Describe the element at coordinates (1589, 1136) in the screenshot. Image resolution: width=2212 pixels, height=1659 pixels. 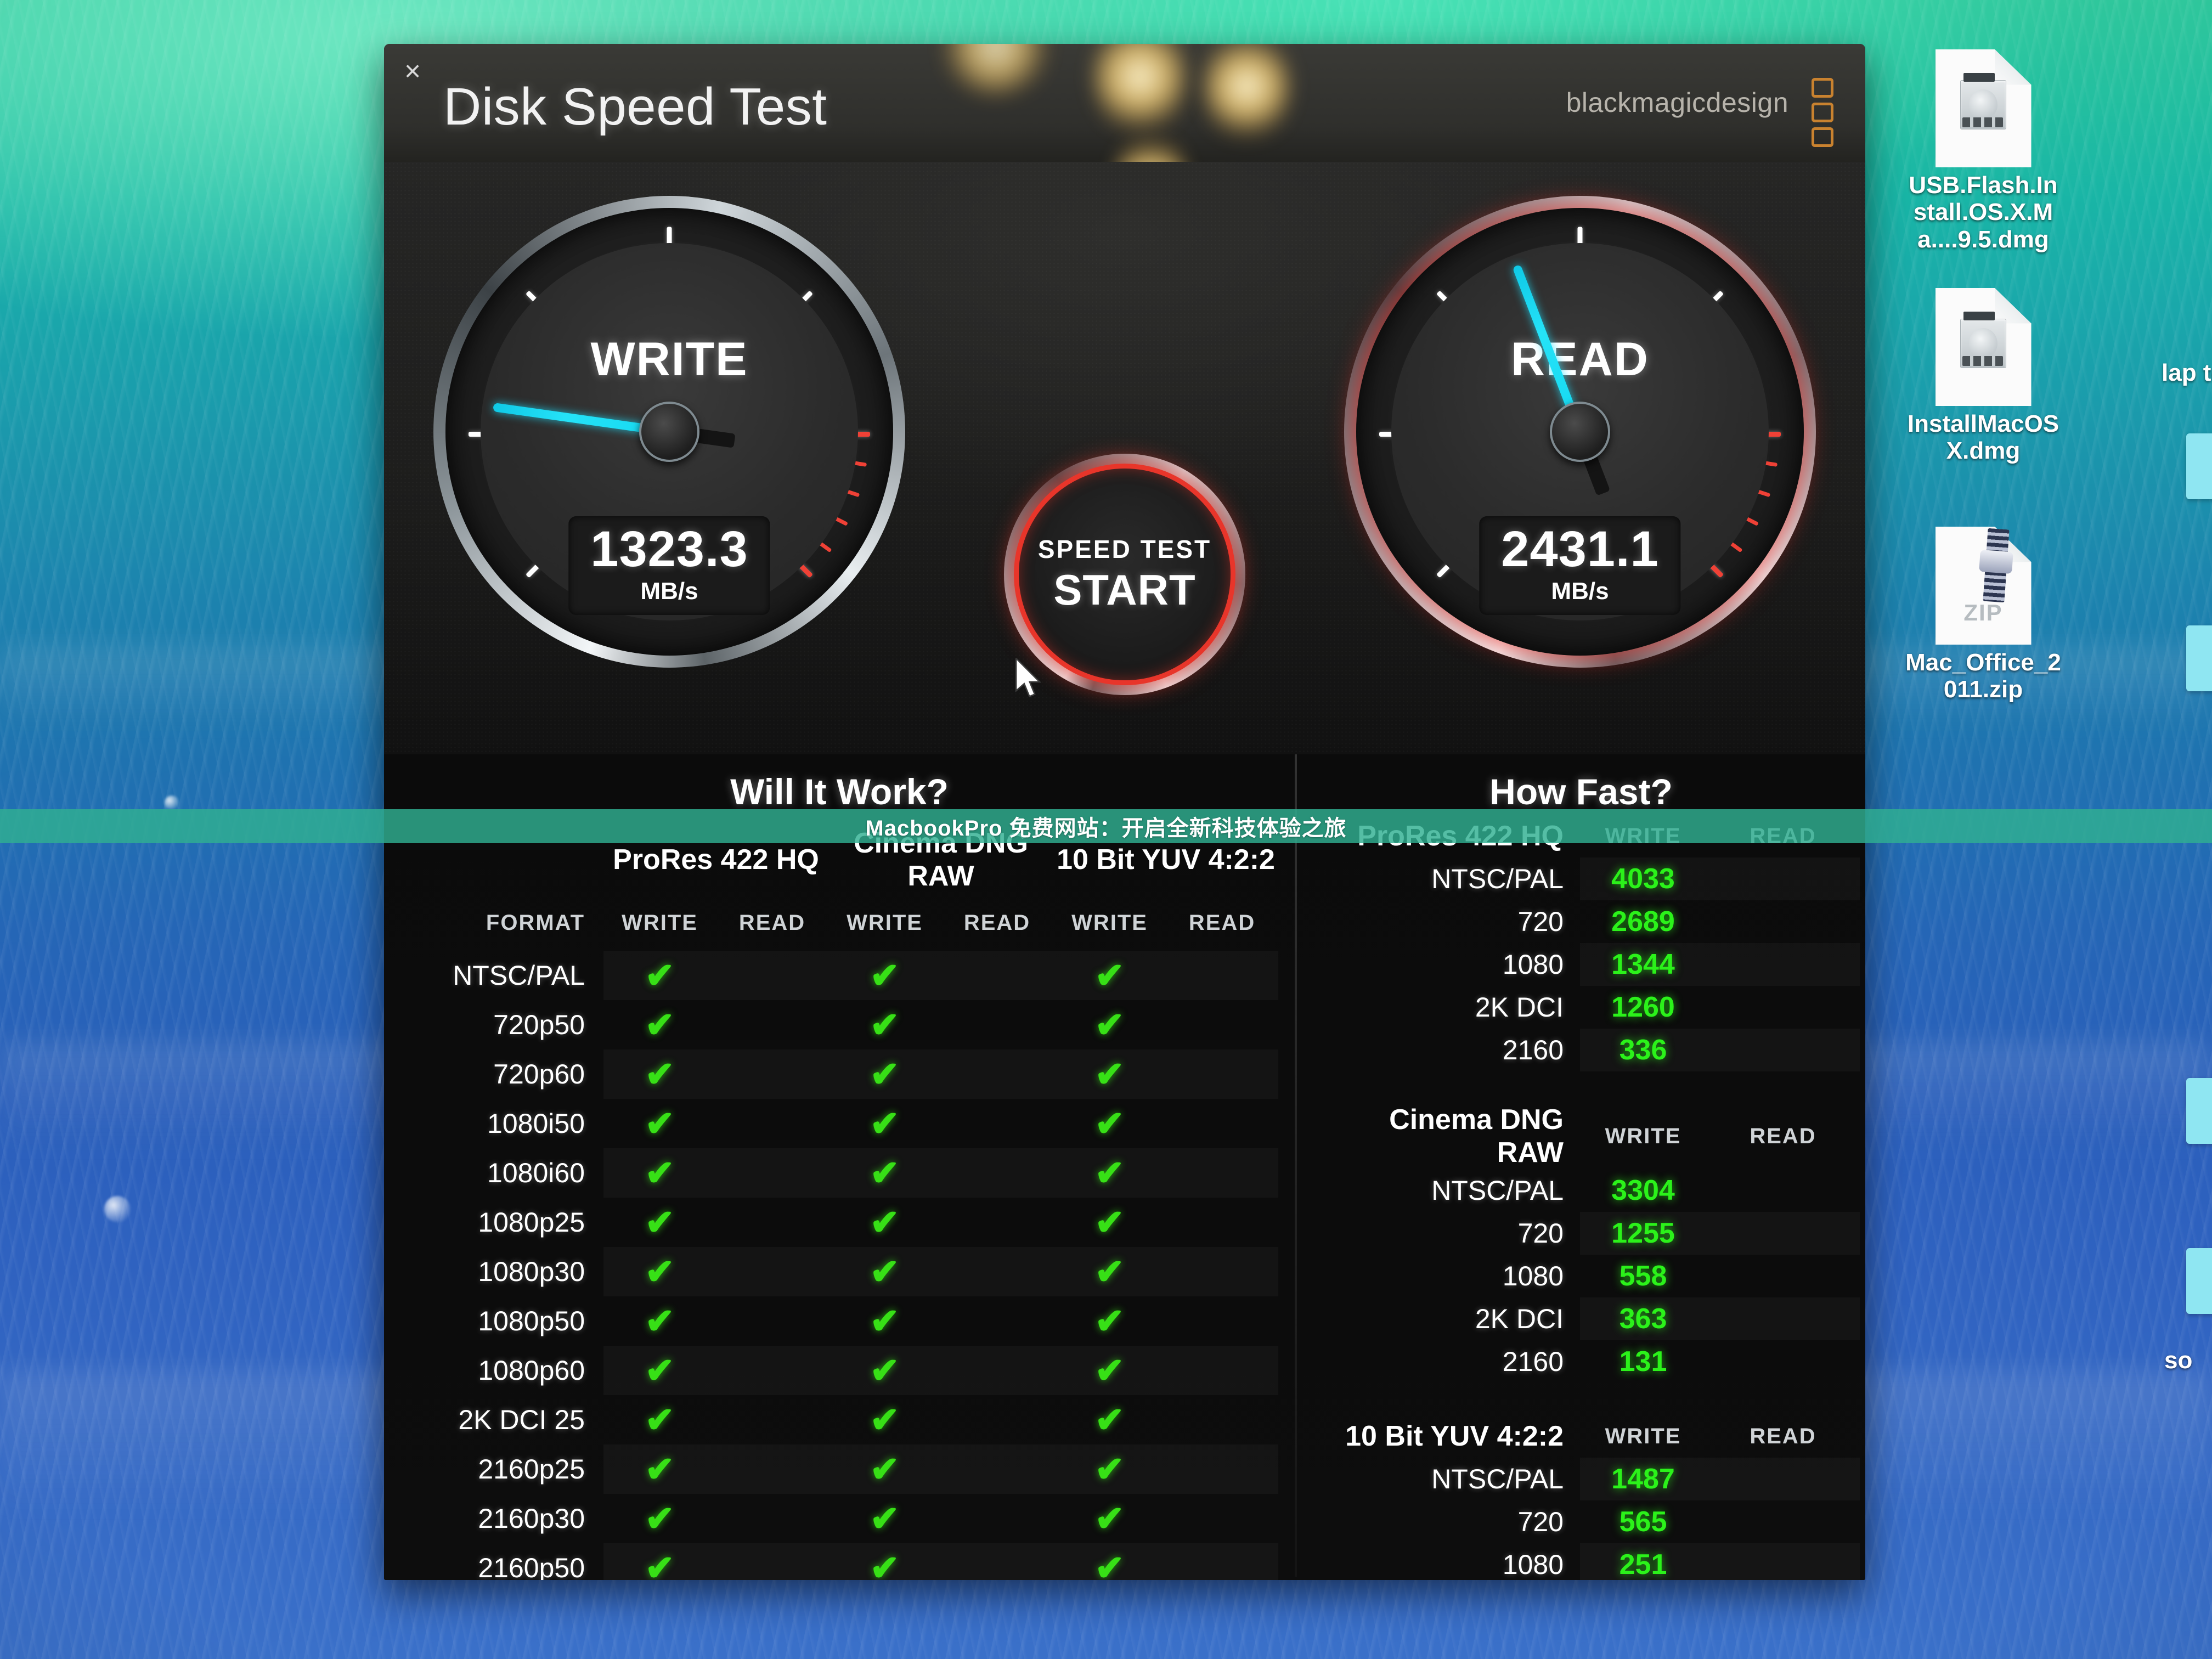
I see `how-fast-group-header: Cinema DNG RAW WRITE READ` at that location.